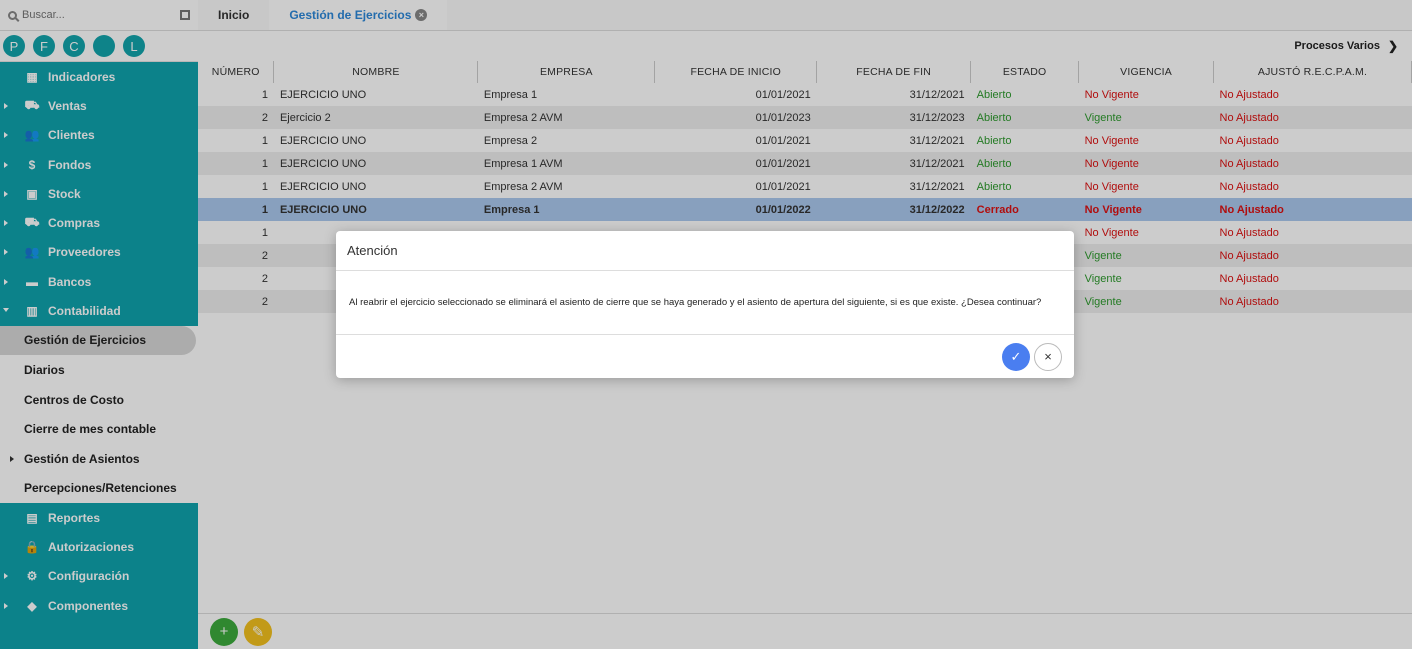 The image size is (1412, 649). Describe the element at coordinates (705, 356) in the screenshot. I see `dialog-footer: ✓ ×` at that location.